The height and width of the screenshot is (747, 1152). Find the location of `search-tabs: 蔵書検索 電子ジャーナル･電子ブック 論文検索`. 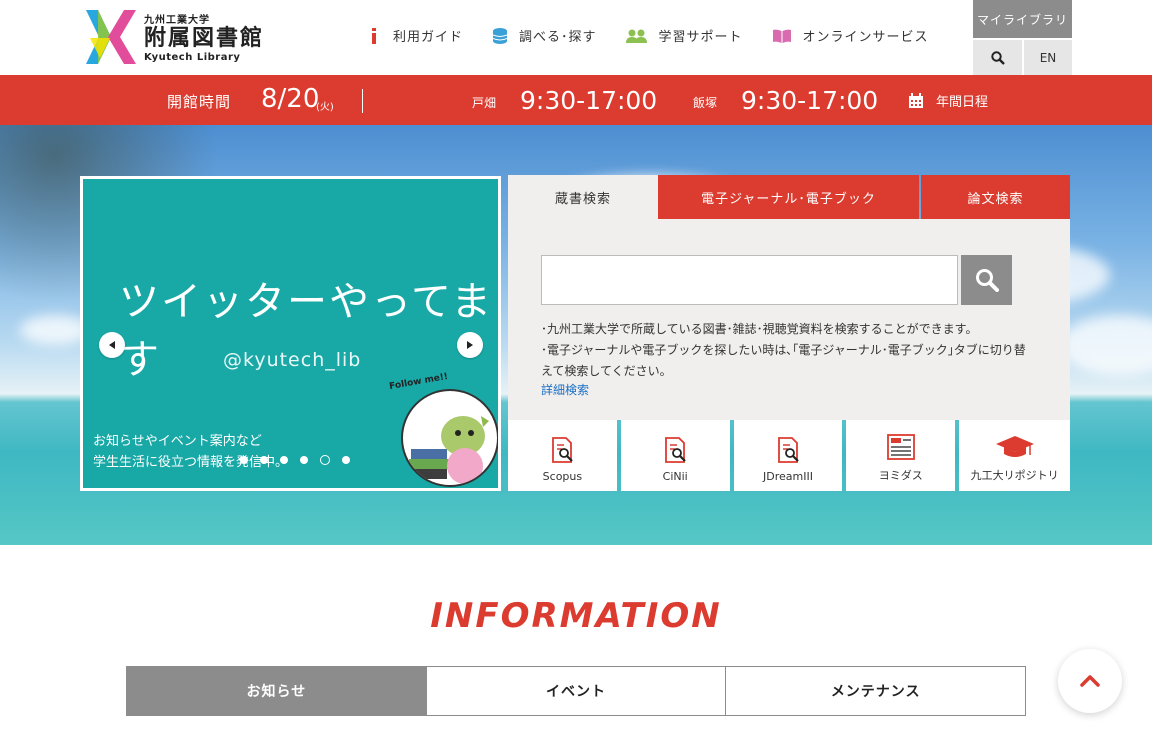

search-tabs: 蔵書検索 電子ジャーナル･電子ブック 論文検索 is located at coordinates (789, 197).